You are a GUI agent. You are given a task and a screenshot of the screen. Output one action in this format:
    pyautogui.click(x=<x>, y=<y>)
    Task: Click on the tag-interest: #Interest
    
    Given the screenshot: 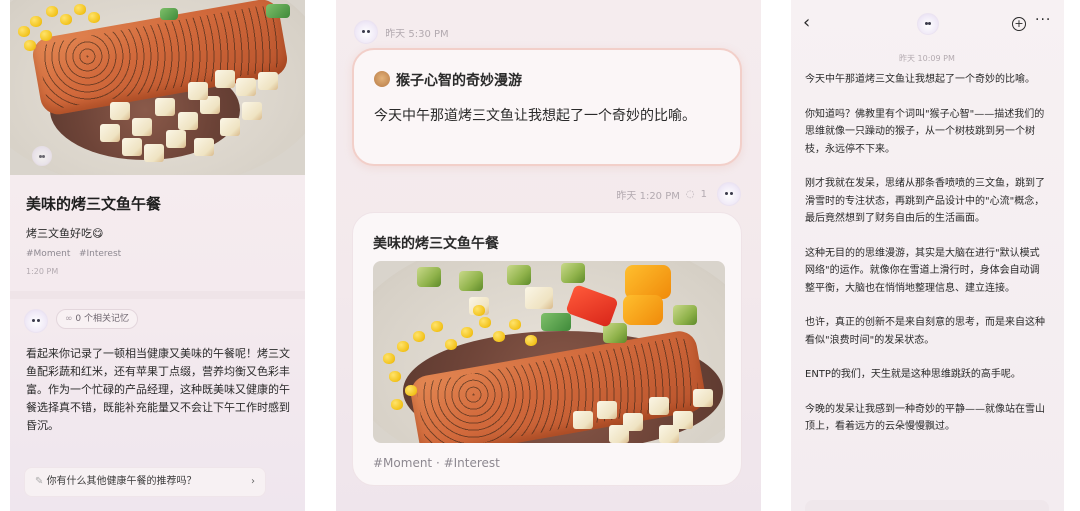 What is the action you would take?
    pyautogui.click(x=100, y=254)
    